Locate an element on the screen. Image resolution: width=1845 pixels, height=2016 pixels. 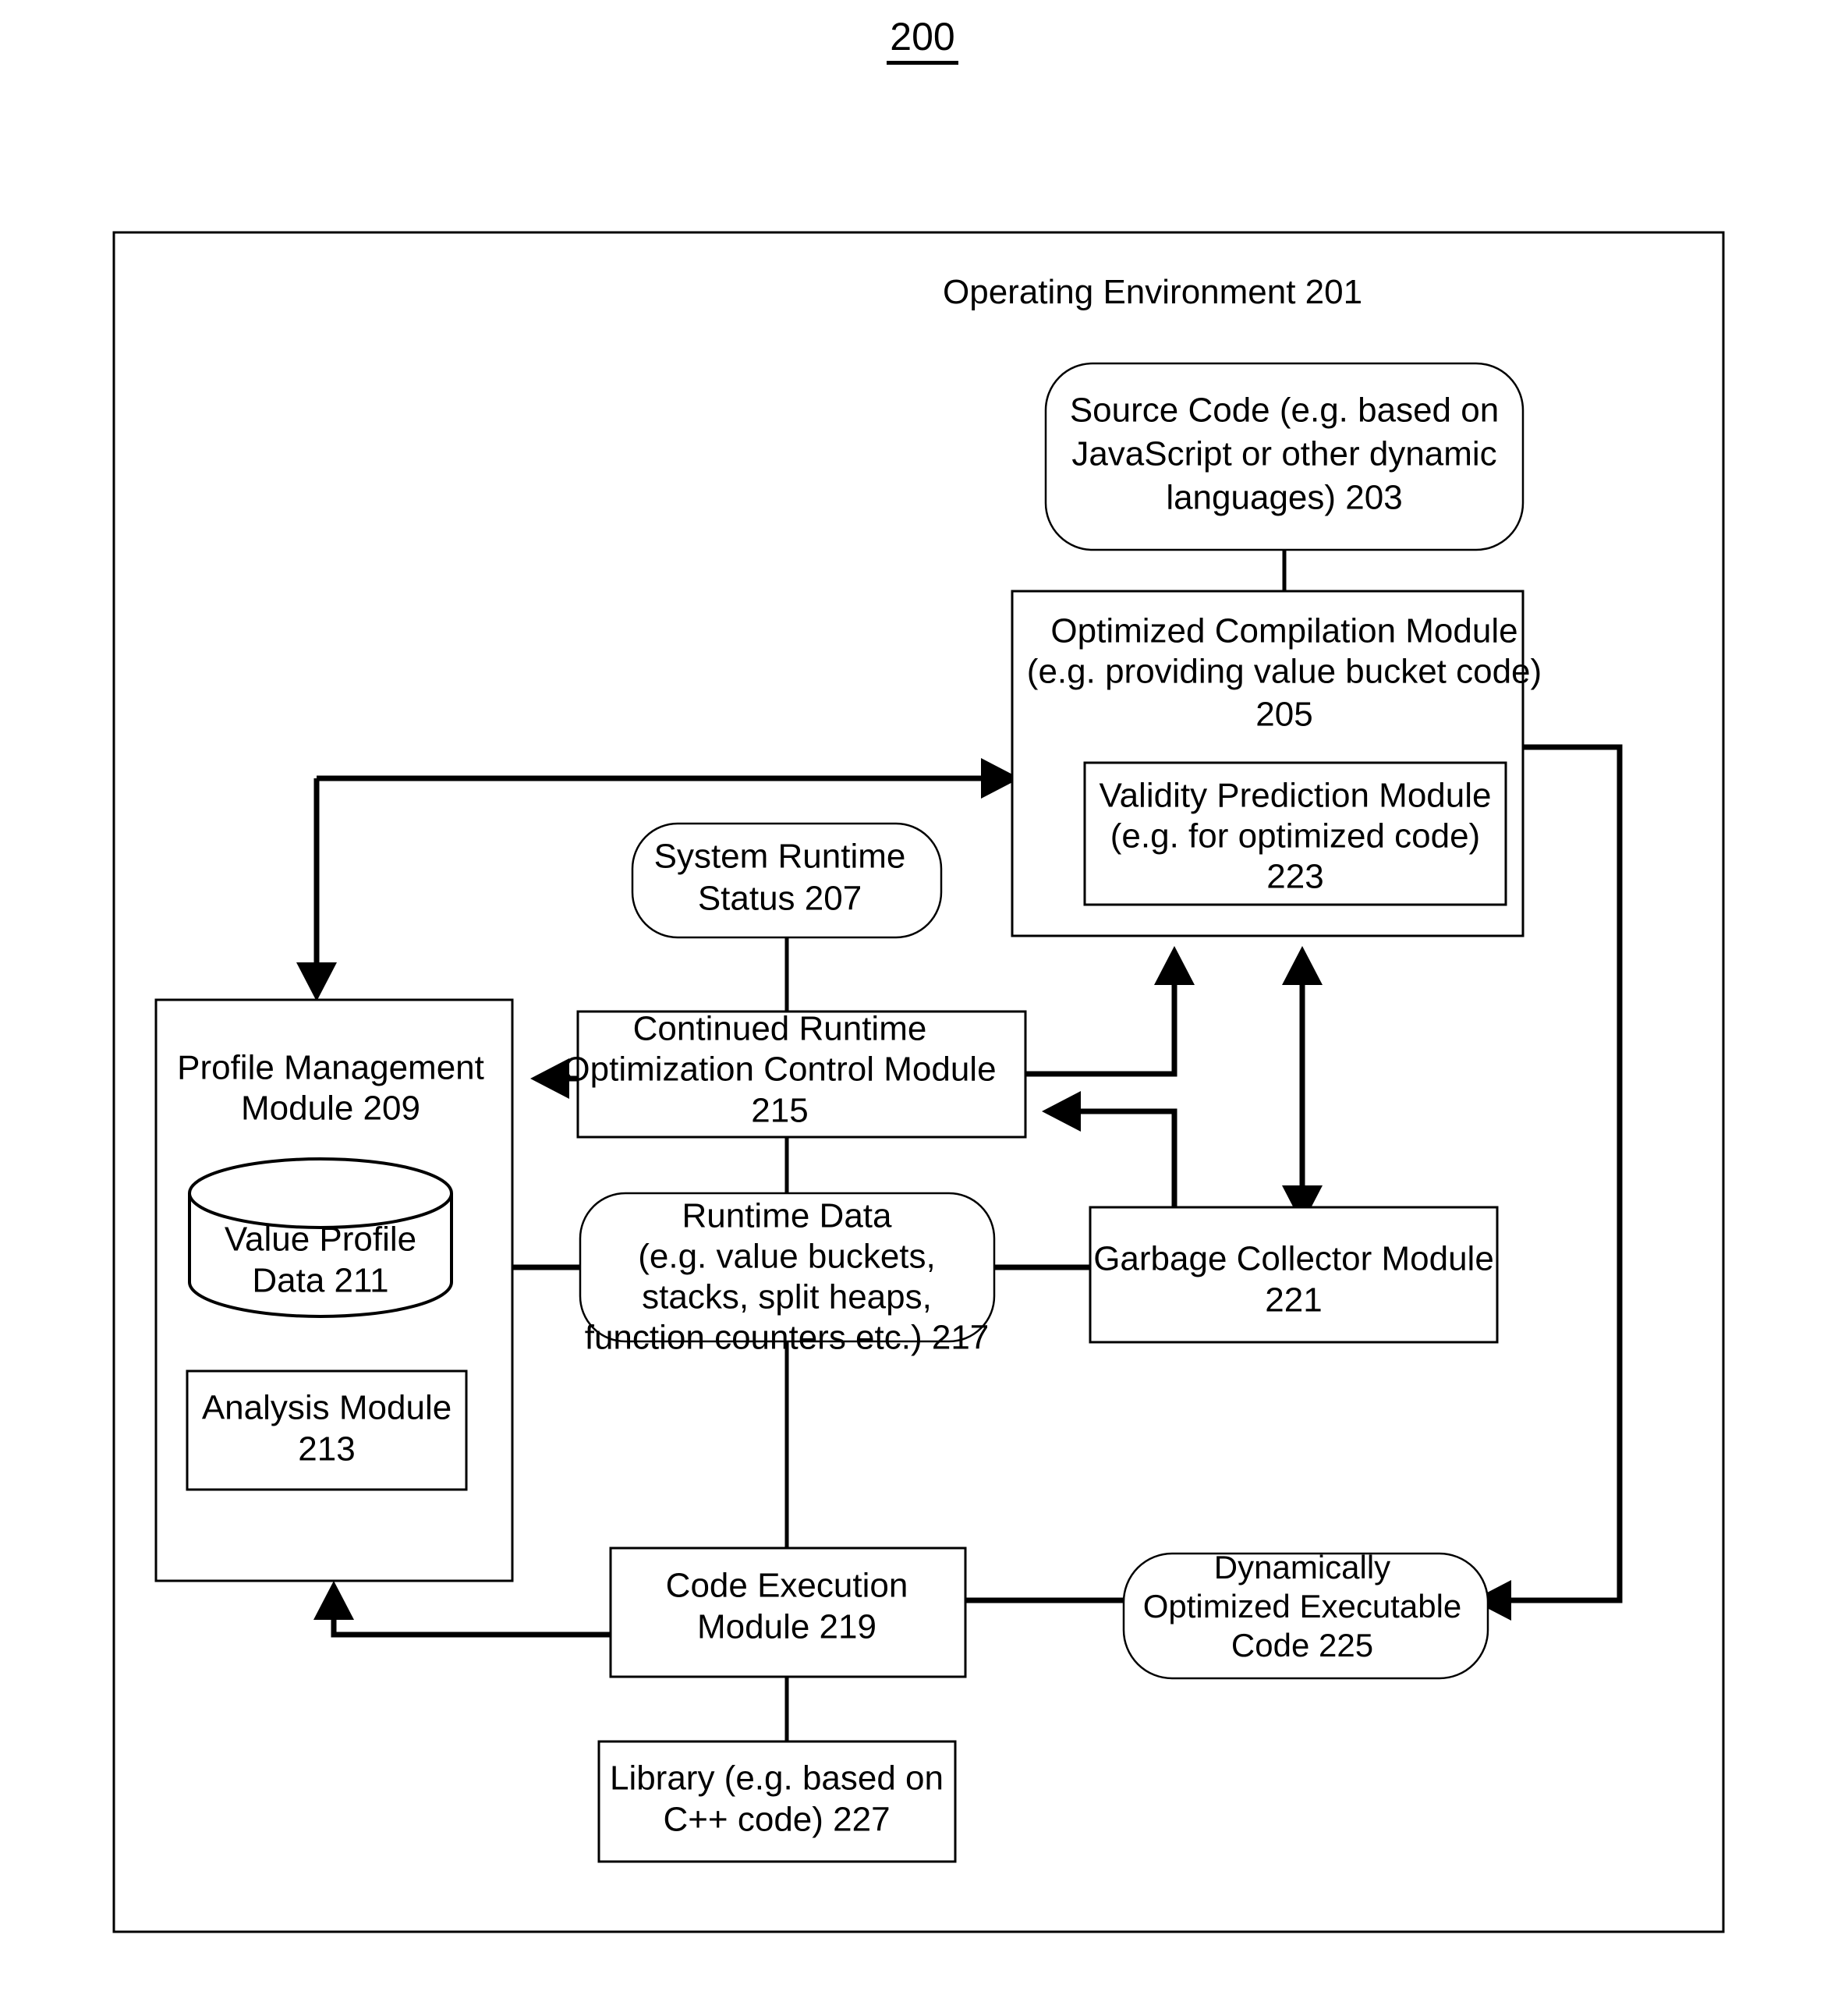
profile-management-line-1: Profile Management is located at coordinates (330, 1068).